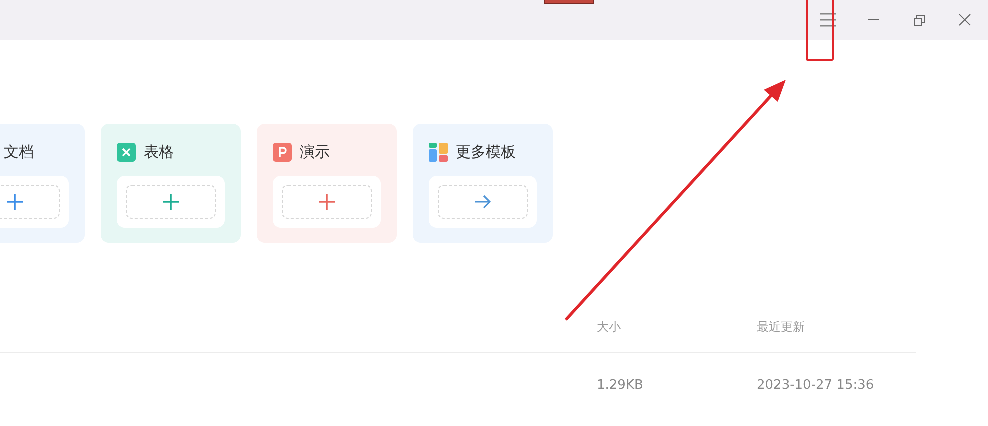  I want to click on table-cell-text: 2023-10-27 15:36, so click(815, 386).